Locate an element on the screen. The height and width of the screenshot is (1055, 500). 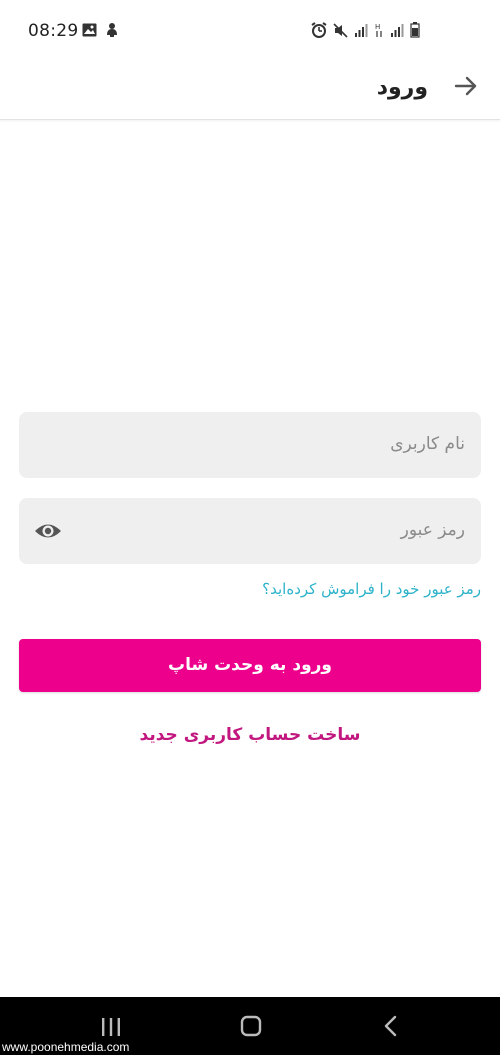
register-link: ساخت حساب کاربری جدید is located at coordinates (250, 735).